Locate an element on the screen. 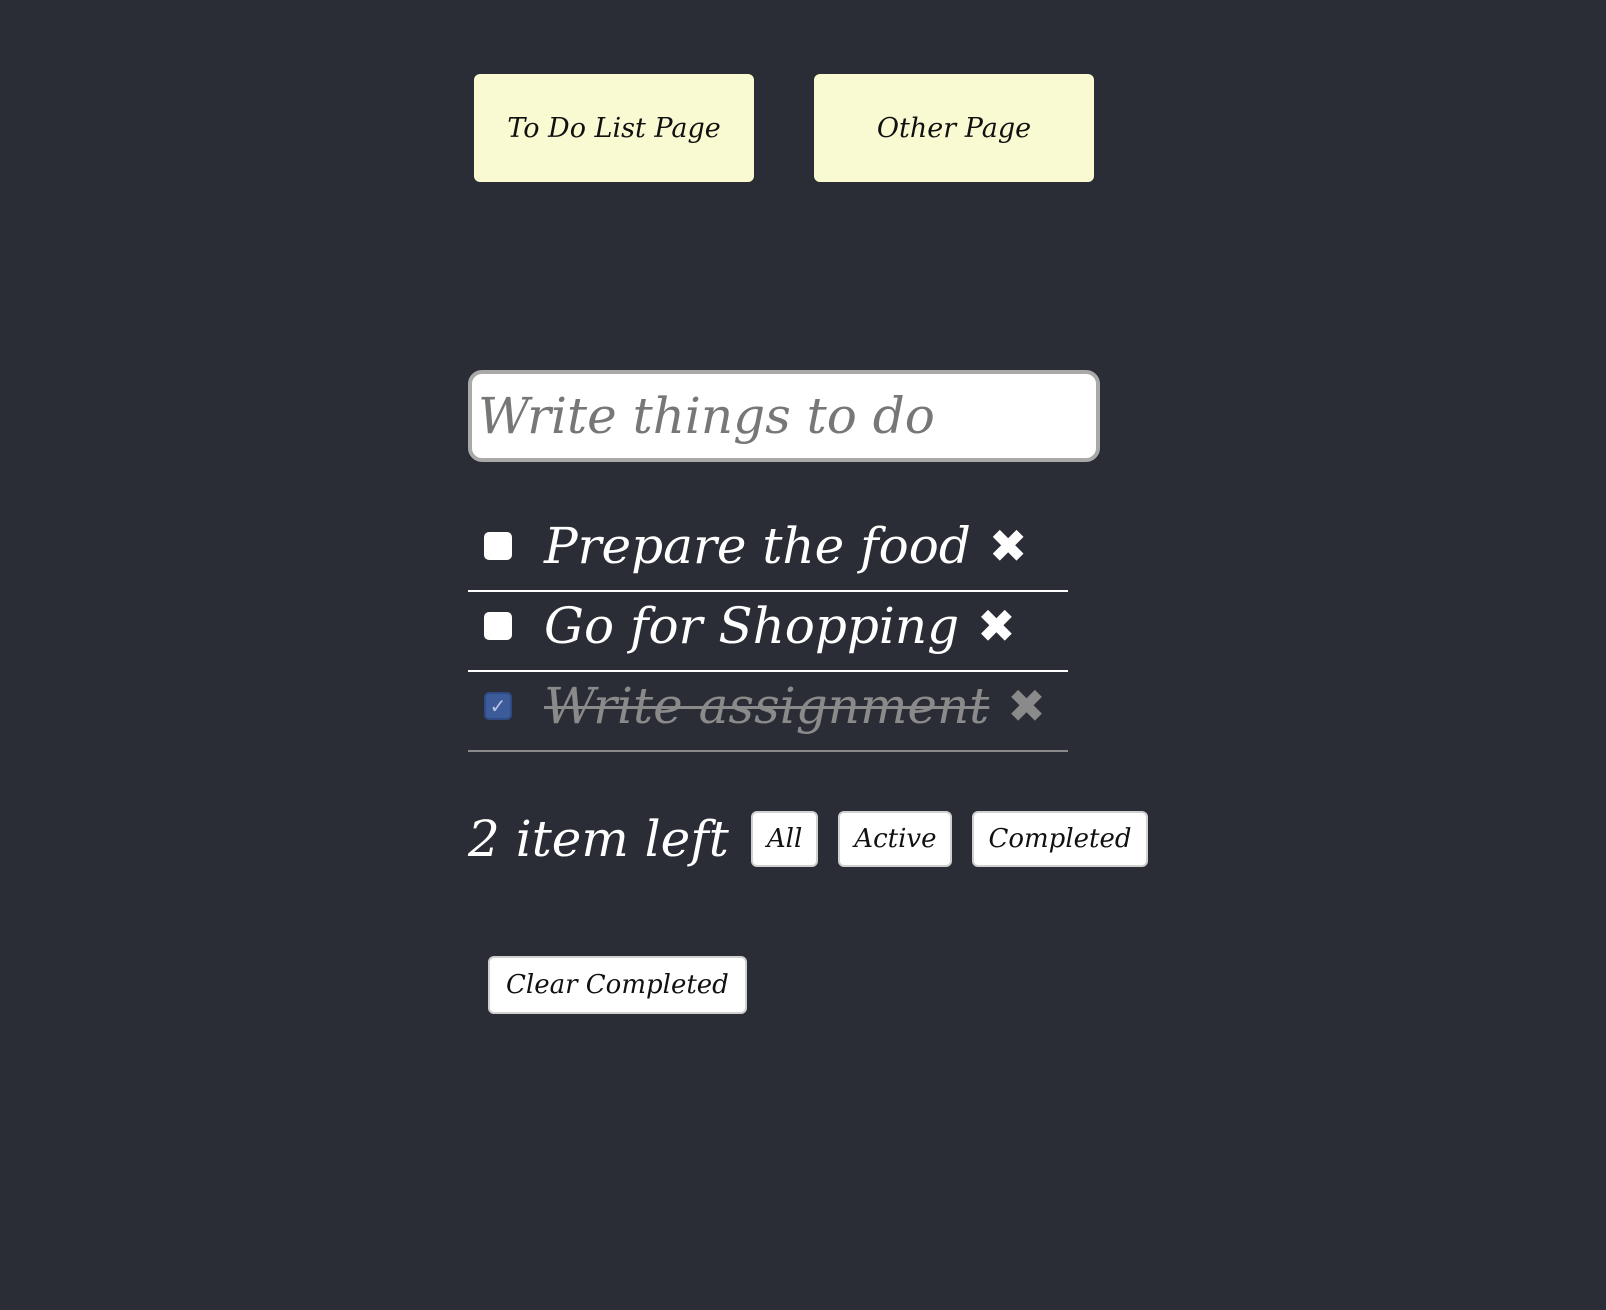 The width and height of the screenshot is (1606, 1310). todo-footer: 2 item left All Active Completed is located at coordinates (818, 839).